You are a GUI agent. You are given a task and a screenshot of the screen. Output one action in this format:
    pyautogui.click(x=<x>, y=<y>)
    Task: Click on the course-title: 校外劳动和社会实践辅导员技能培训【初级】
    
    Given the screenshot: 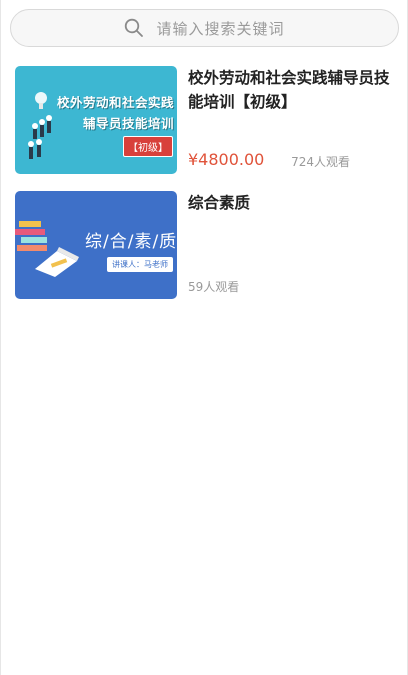 What is the action you would take?
    pyautogui.click(x=293, y=90)
    